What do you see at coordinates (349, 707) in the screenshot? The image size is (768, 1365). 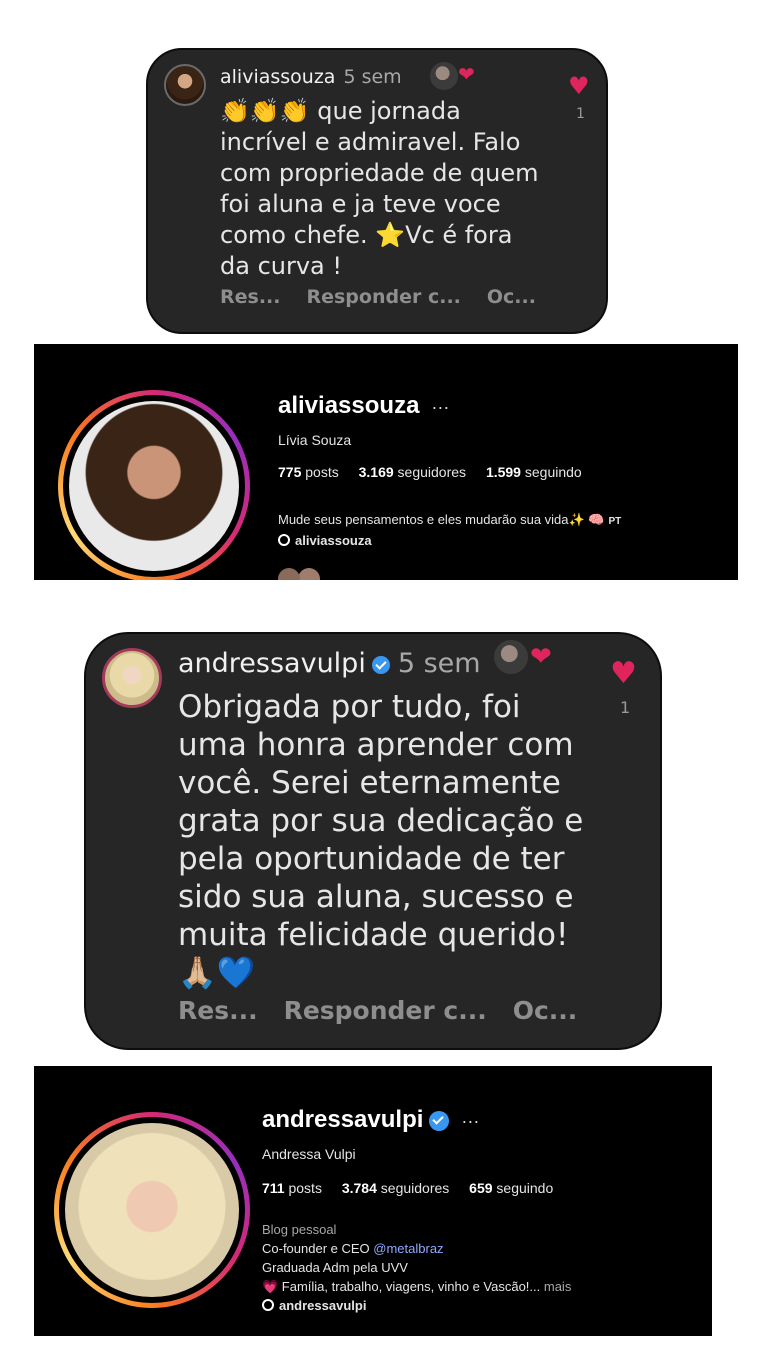 I see `comment-line: Obrigada por tudo, foi` at bounding box center [349, 707].